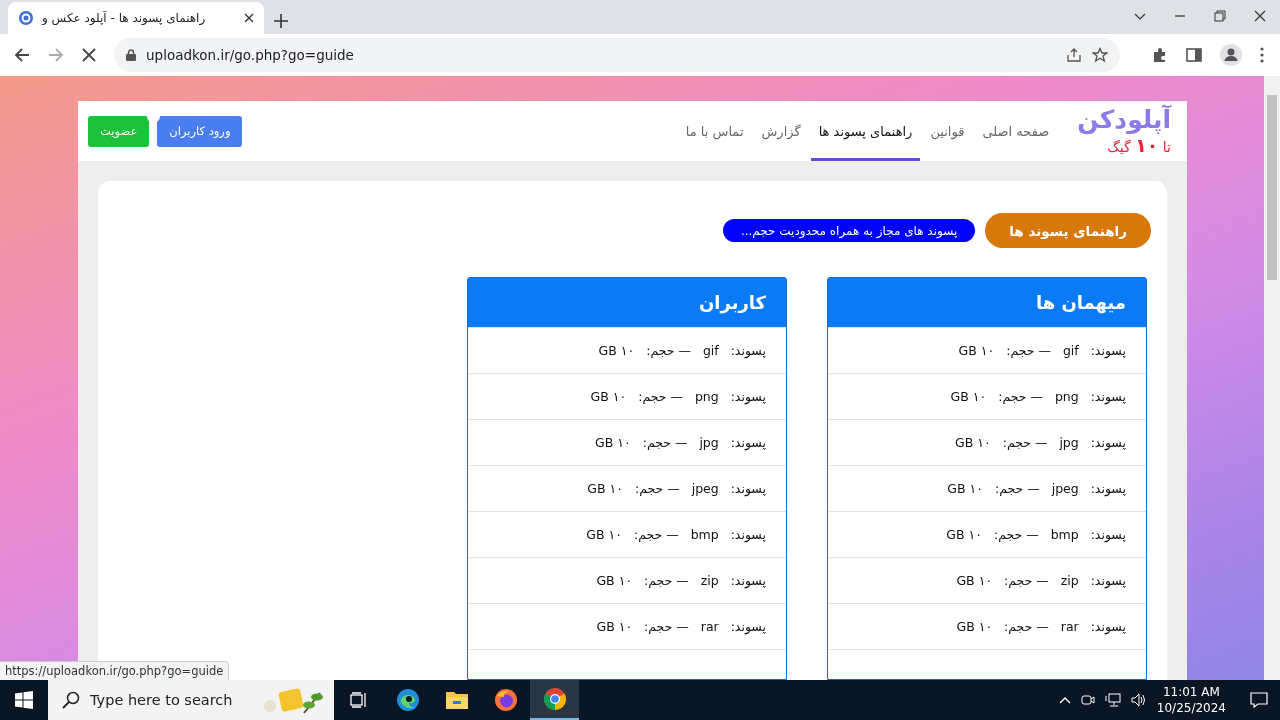 The height and width of the screenshot is (720, 1280). I want to click on nav-link: گزارش, so click(781, 131).